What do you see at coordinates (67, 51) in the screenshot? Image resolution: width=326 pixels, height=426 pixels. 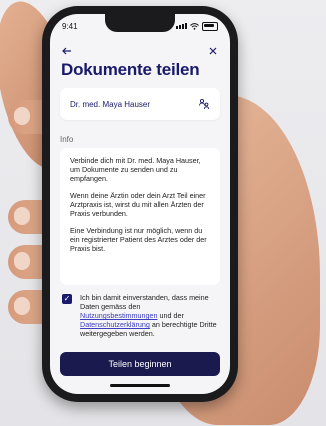 I see `arrow-left-icon` at bounding box center [67, 51].